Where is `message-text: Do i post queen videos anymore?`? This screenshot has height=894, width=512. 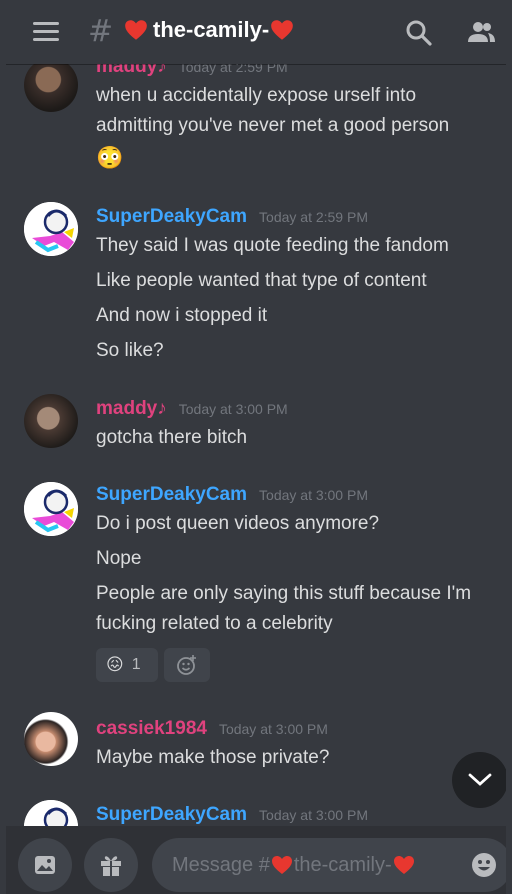
message-text: Do i post queen videos anymore? is located at coordinates (238, 523).